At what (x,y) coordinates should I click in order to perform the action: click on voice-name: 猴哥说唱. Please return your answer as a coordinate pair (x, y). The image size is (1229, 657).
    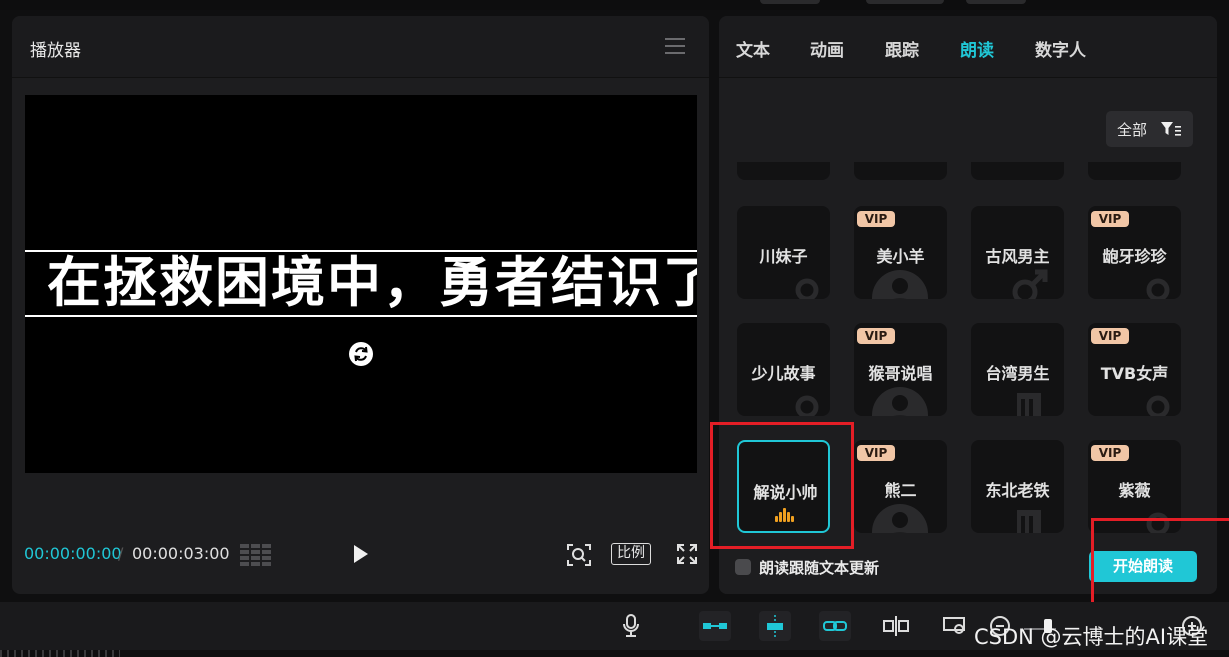
    Looking at the image, I should click on (900, 373).